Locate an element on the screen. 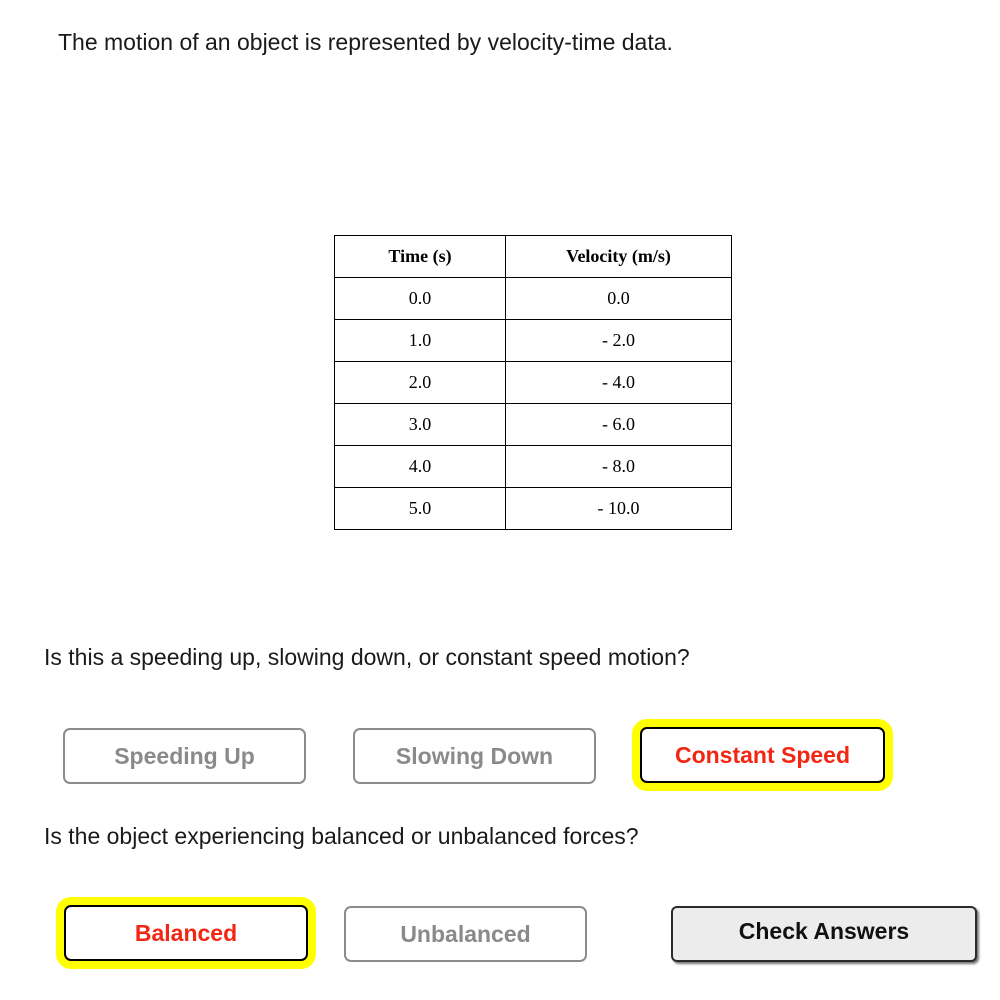  velocity-cell: - 6.0 is located at coordinates (618, 424).